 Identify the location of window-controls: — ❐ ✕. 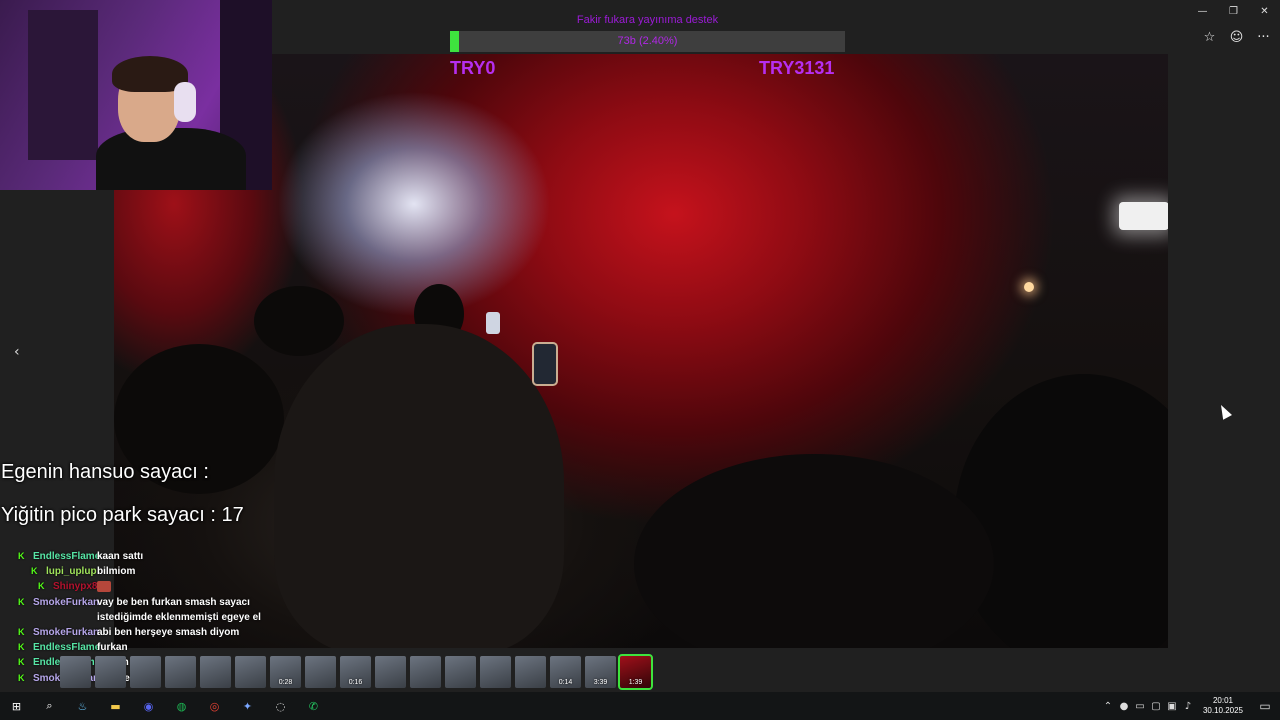
(1233, 11).